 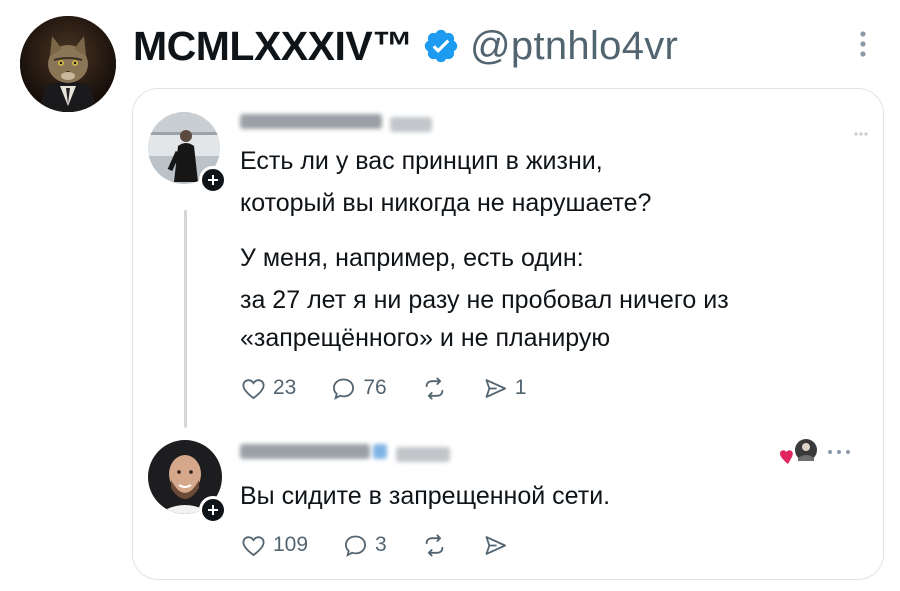 I want to click on card-more-icon, so click(x=861, y=134).